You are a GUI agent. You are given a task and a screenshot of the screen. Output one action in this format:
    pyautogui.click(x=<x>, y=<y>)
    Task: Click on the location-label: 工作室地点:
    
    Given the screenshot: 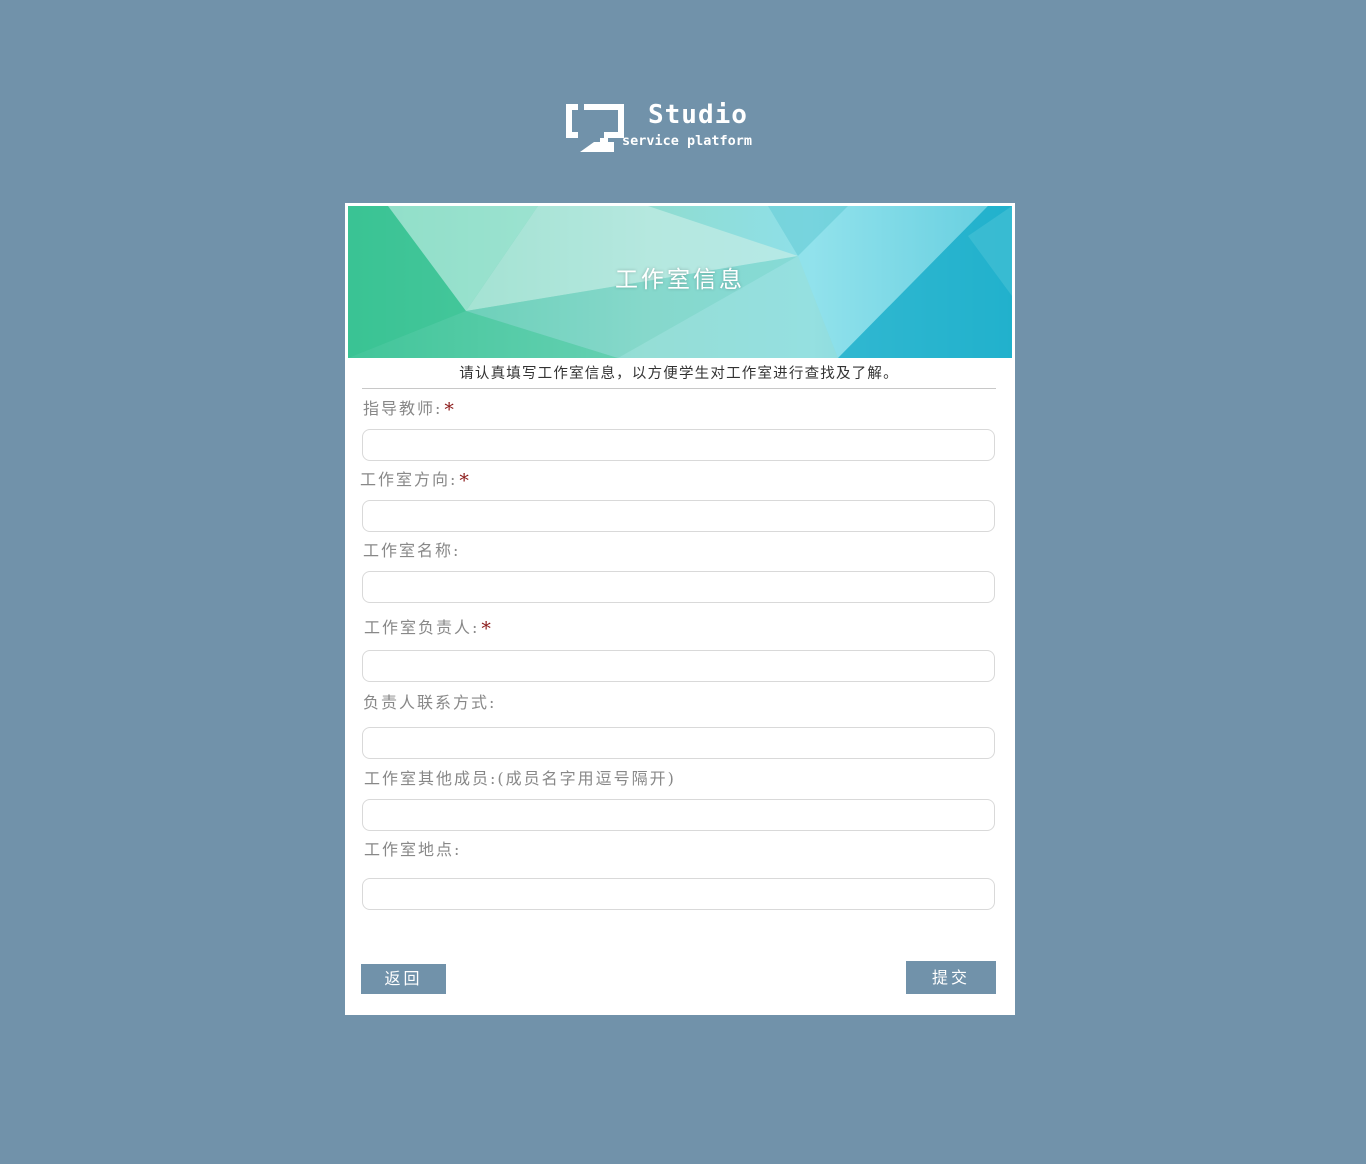 What is the action you would take?
    pyautogui.click(x=412, y=850)
    